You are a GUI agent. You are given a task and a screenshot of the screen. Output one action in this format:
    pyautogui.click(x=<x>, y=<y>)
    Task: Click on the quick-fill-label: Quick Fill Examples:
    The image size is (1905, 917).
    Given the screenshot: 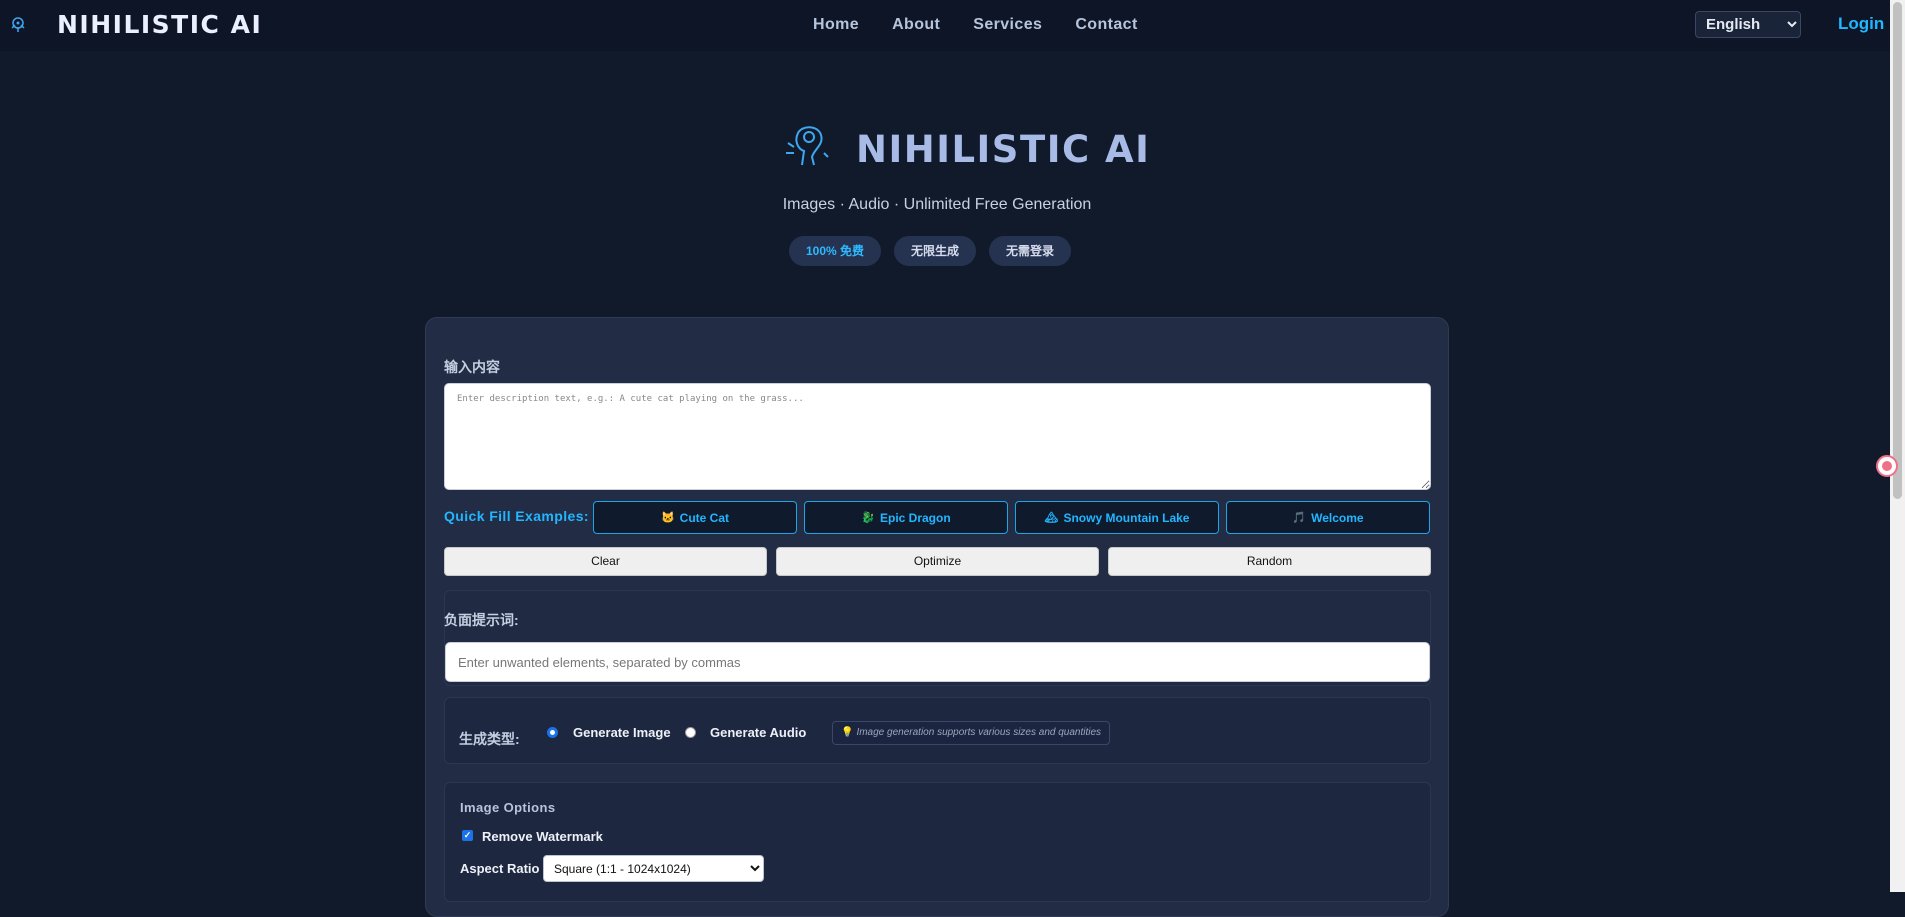 What is the action you would take?
    pyautogui.click(x=516, y=516)
    